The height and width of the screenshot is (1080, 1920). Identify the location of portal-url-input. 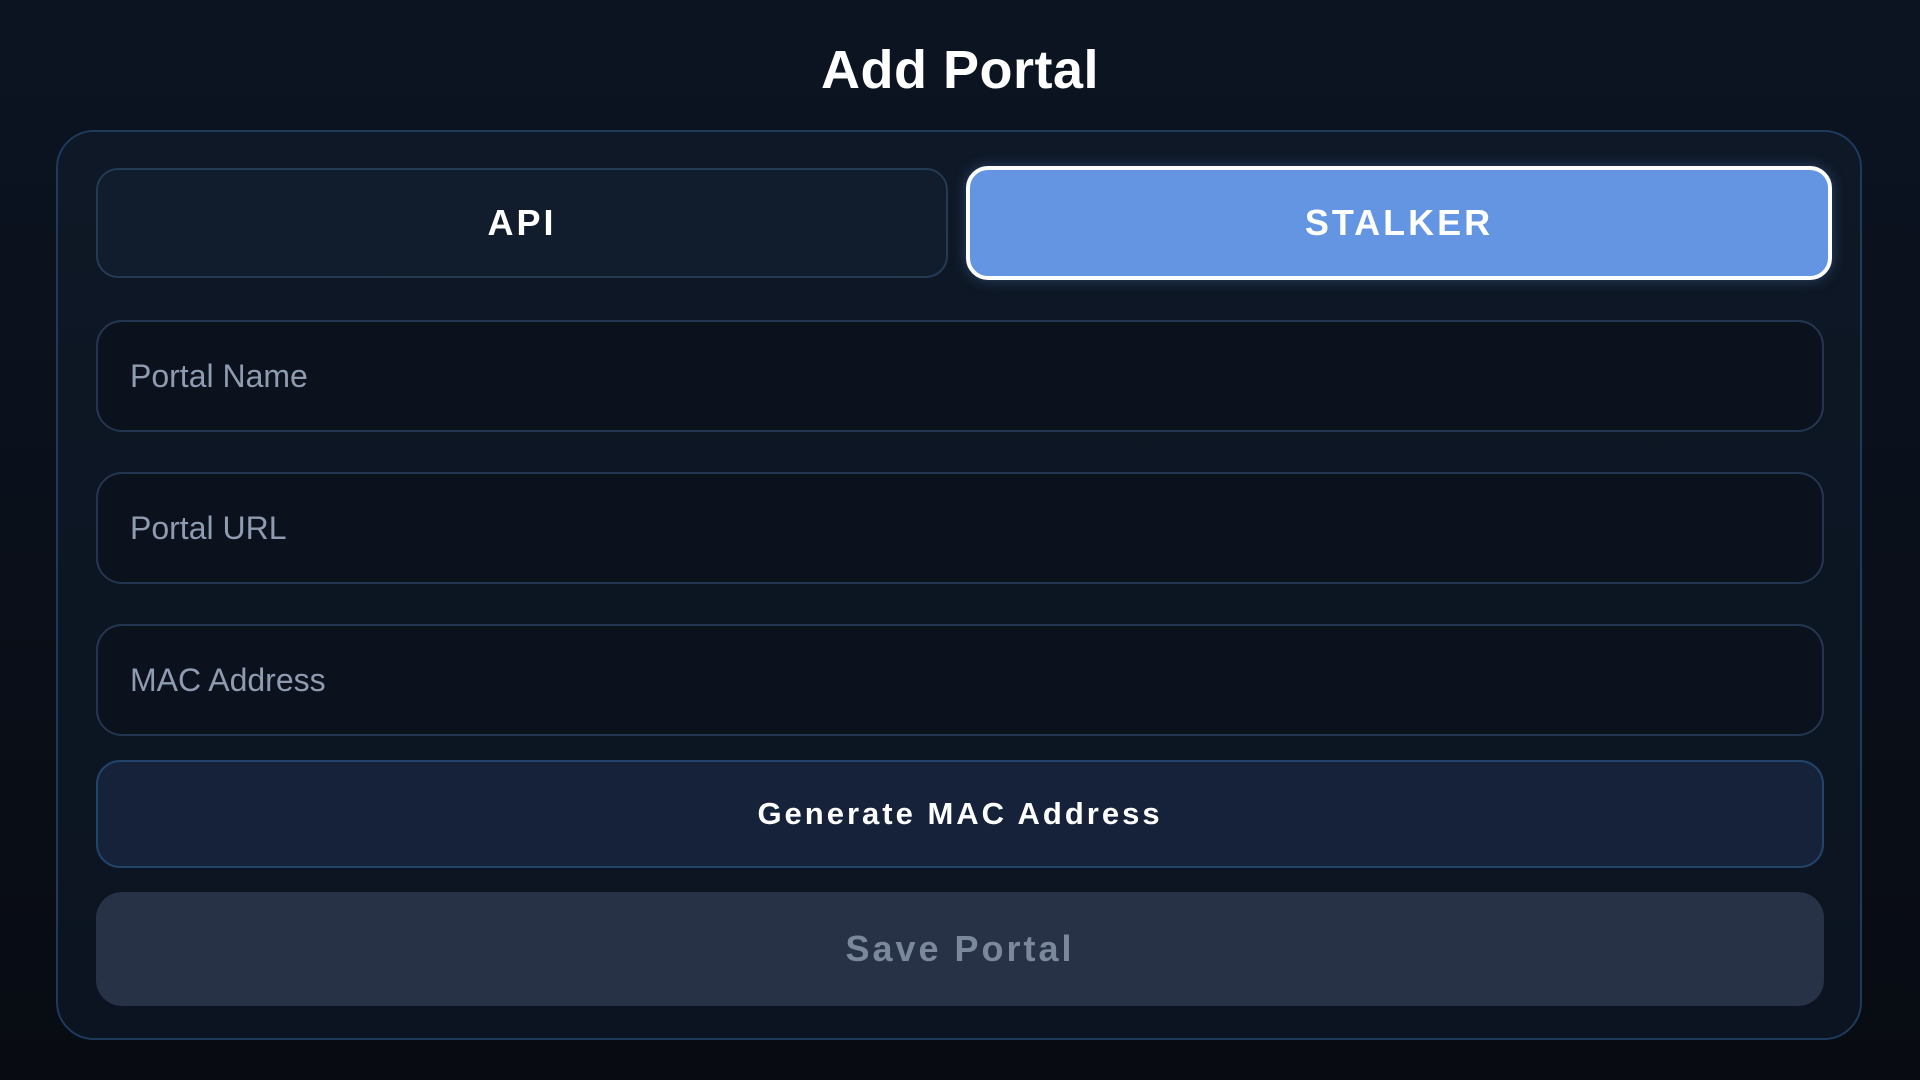
(975, 528).